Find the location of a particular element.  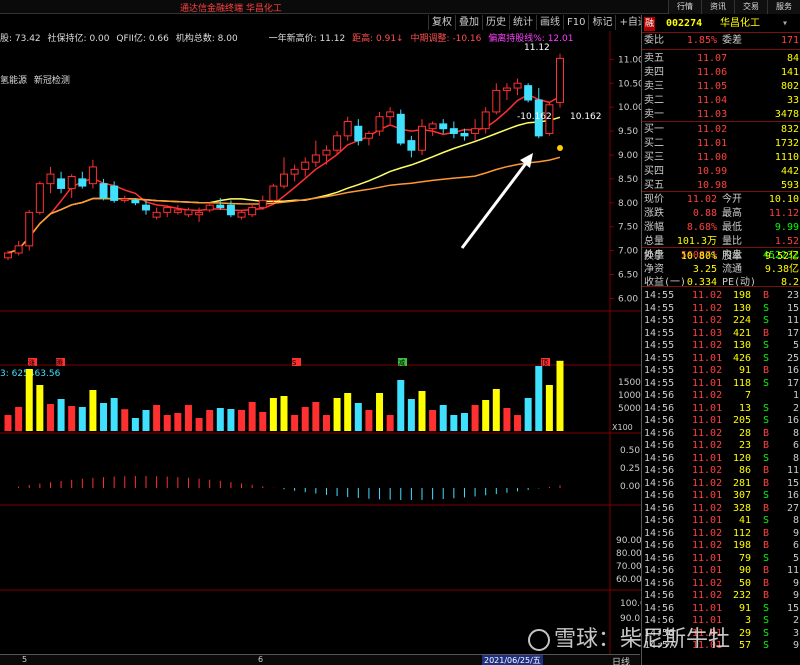

webi-label: 委比 is located at coordinates (654, 40).